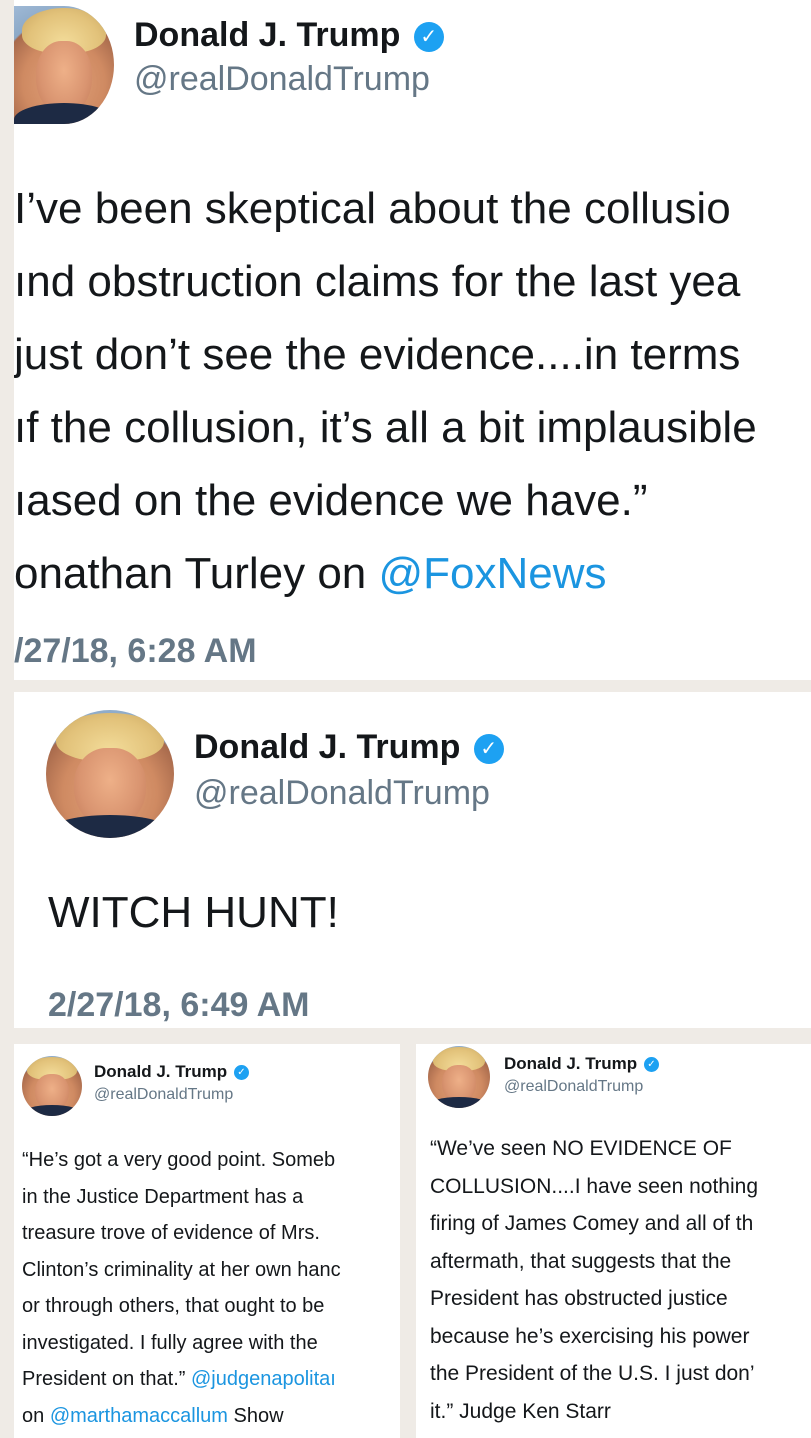 This screenshot has width=811, height=1438. Describe the element at coordinates (592, 1223) in the screenshot. I see `tweet-line: firing of James Comey and all of th` at that location.